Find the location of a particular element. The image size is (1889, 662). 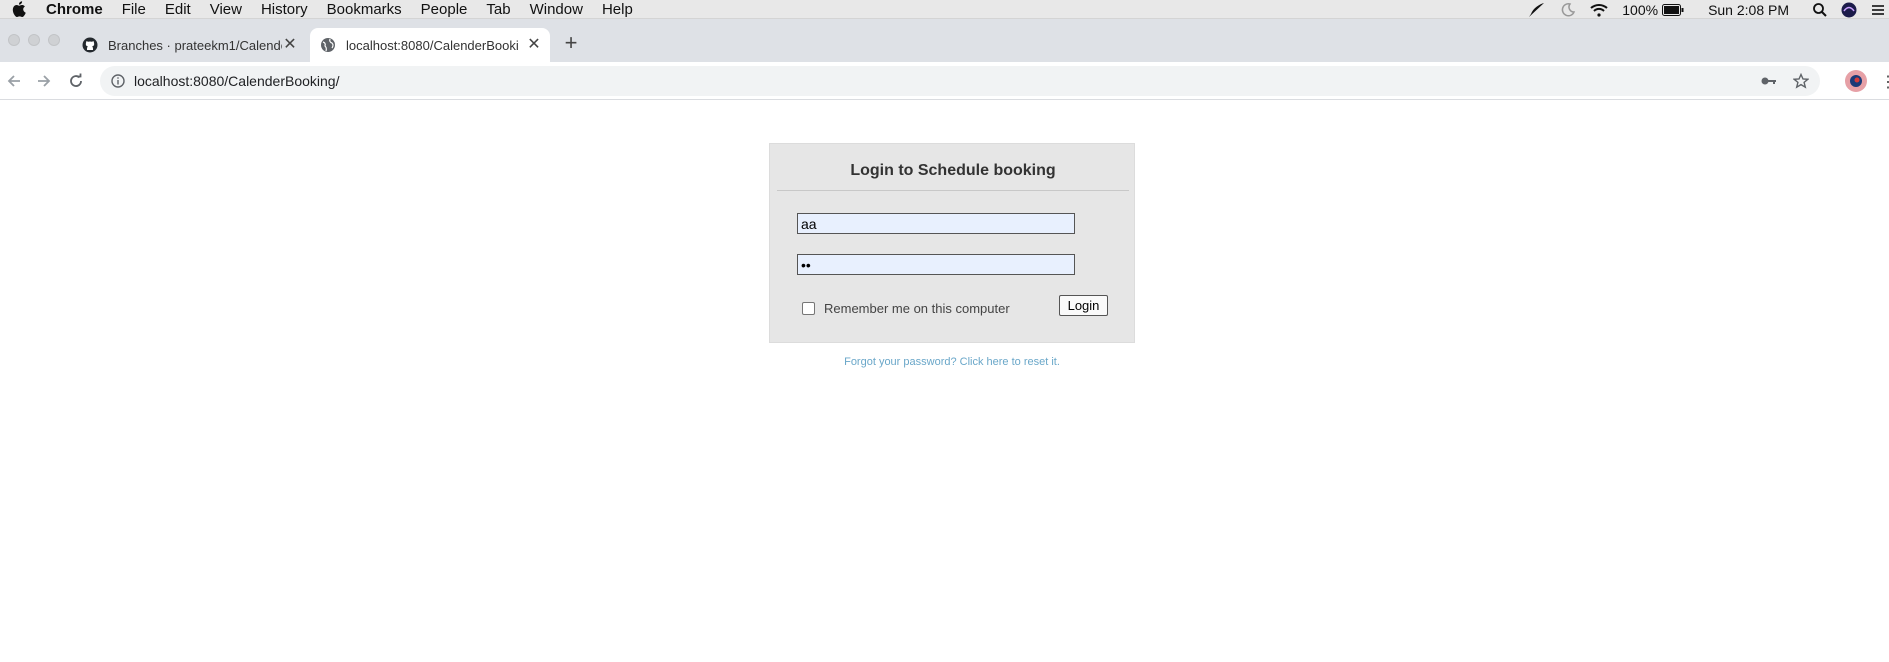

github-icon is located at coordinates (90, 45).